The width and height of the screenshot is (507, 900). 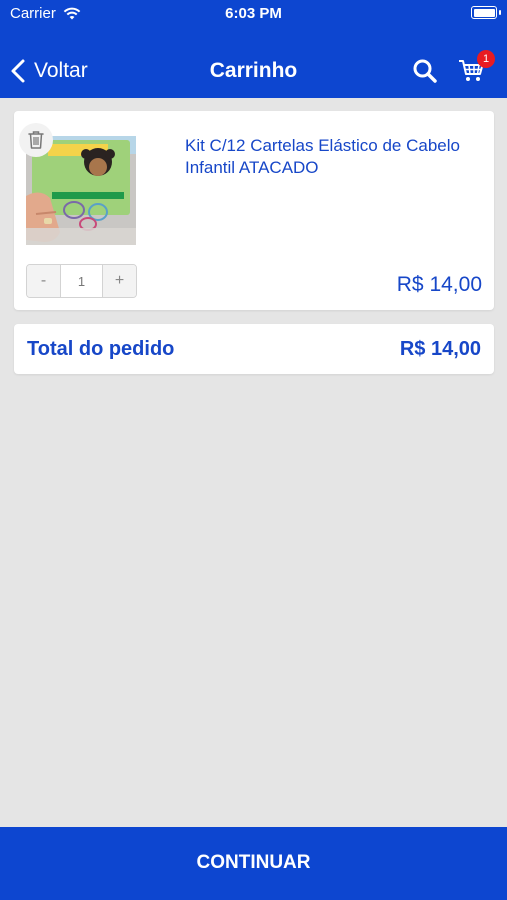 What do you see at coordinates (61, 70) in the screenshot?
I see `back-label: Voltar` at bounding box center [61, 70].